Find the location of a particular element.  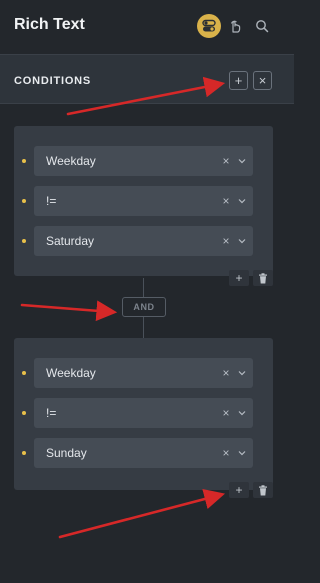

value-select: Saturday × is located at coordinates (143, 241).